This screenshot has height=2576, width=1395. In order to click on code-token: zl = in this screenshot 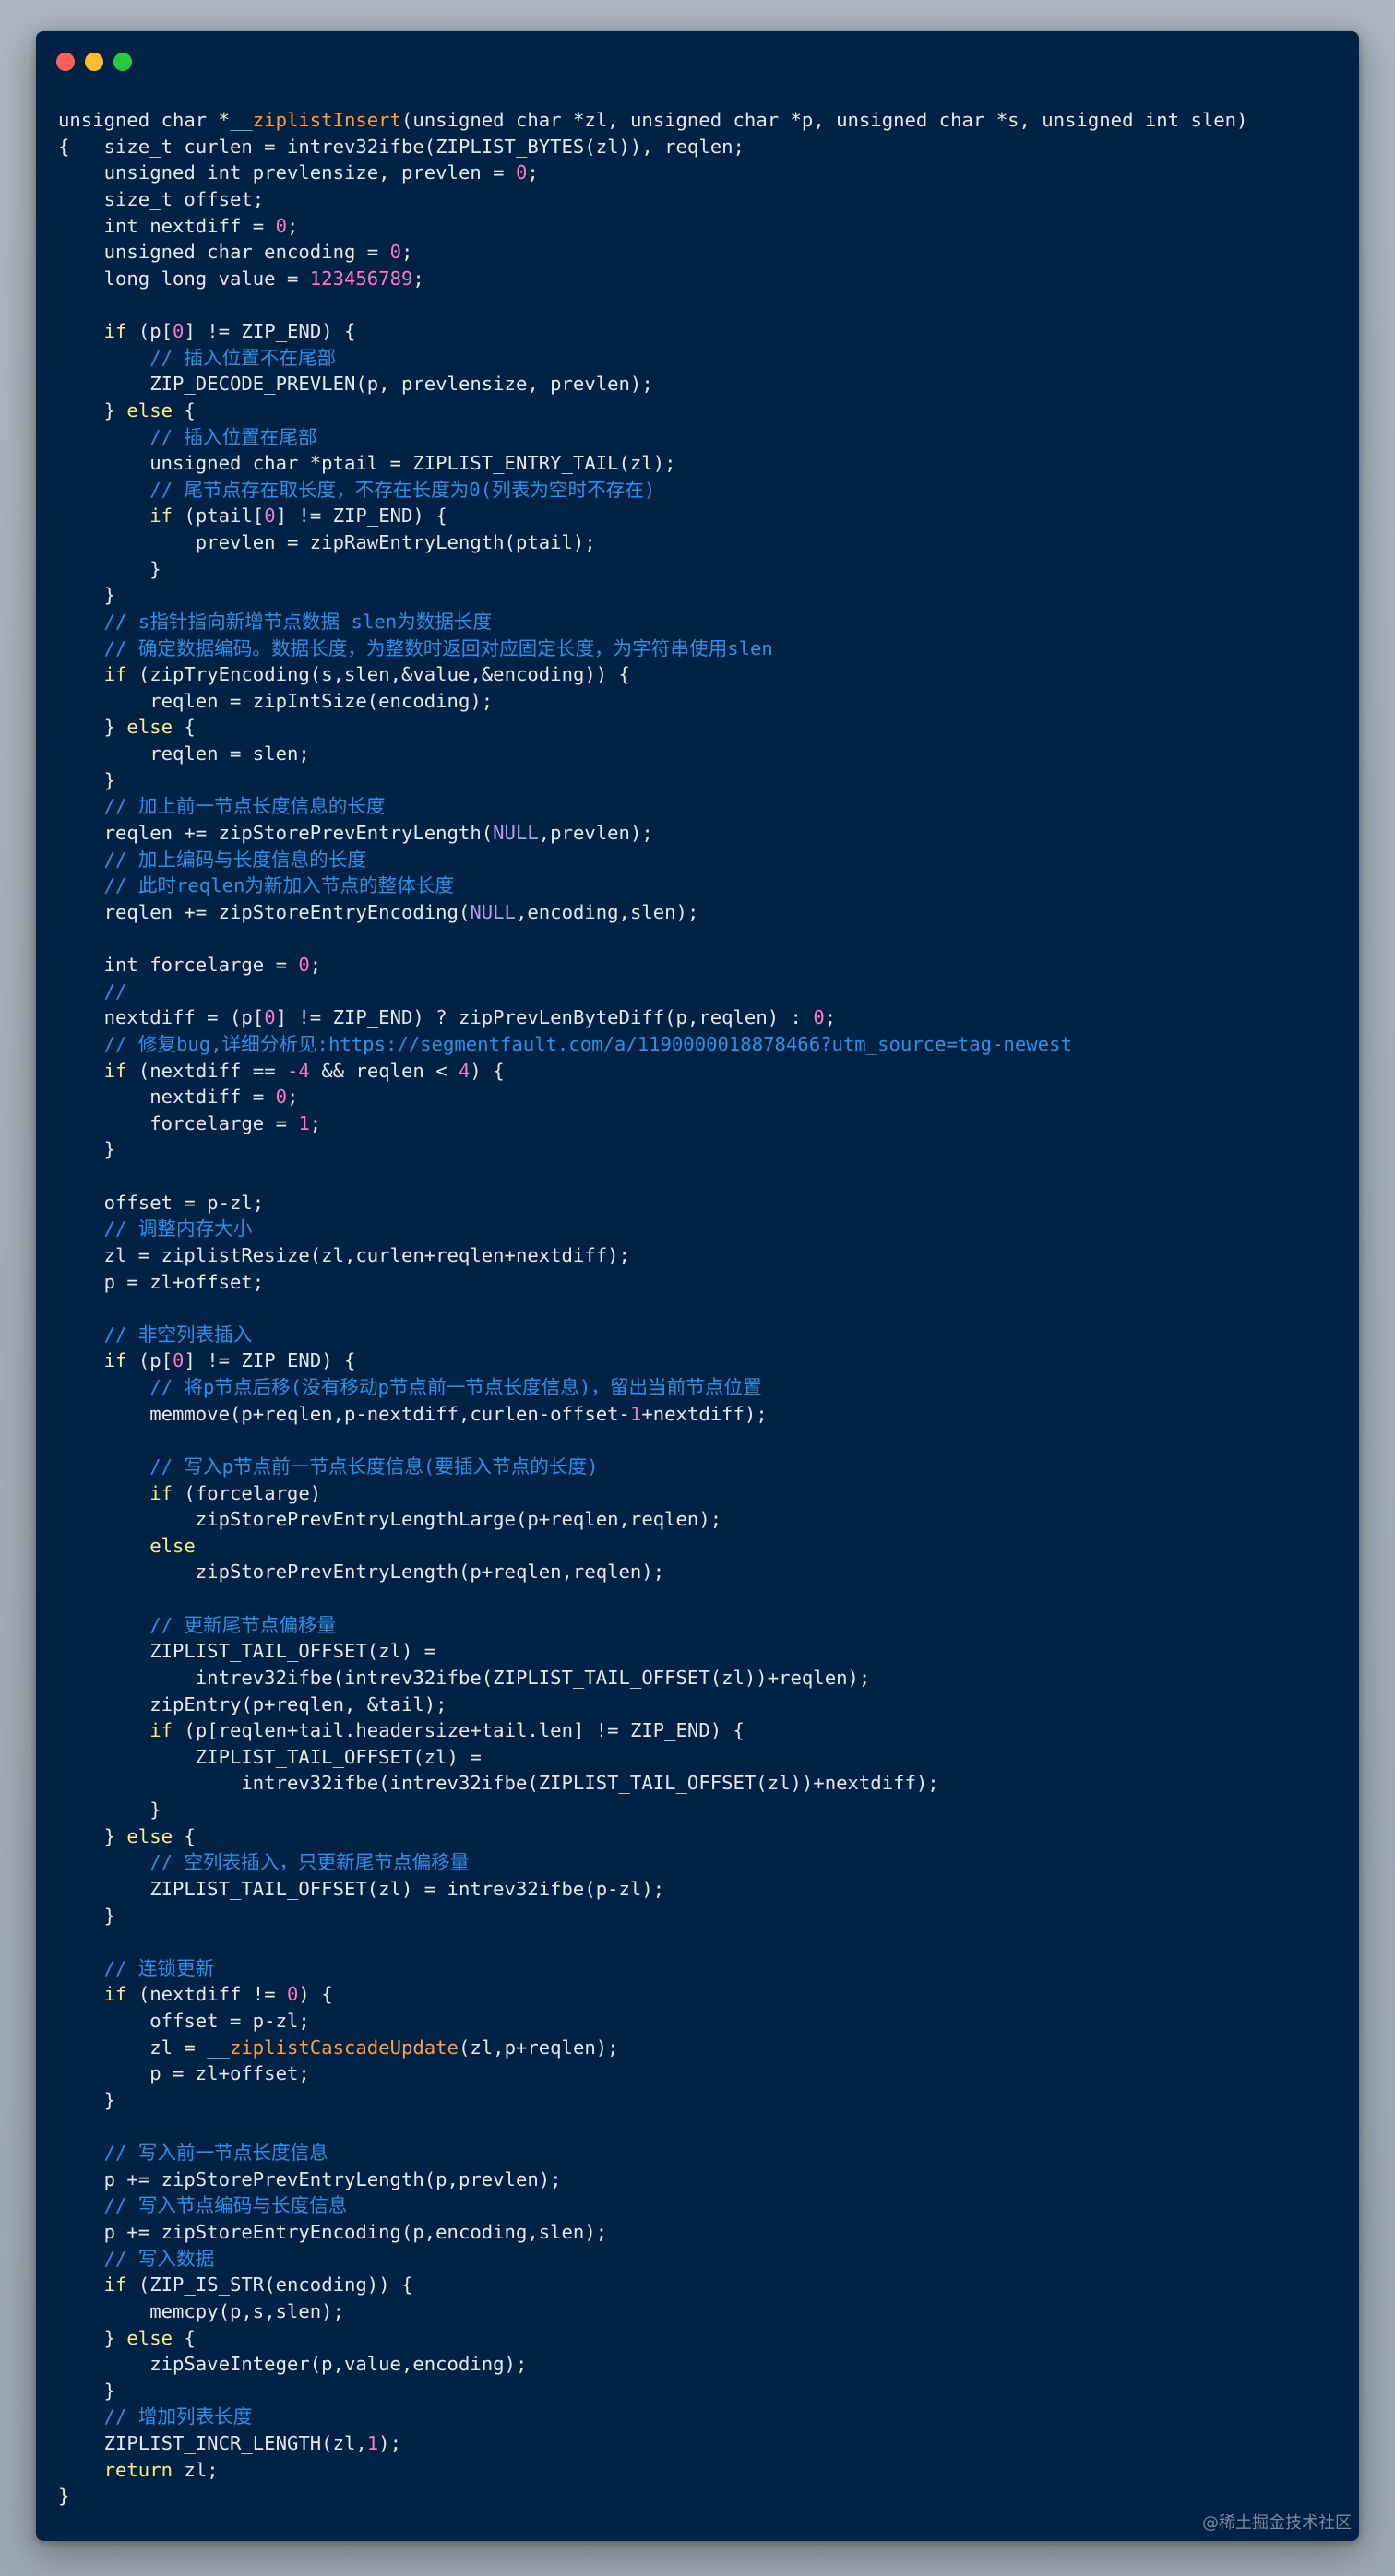, I will do `click(133, 2047)`.